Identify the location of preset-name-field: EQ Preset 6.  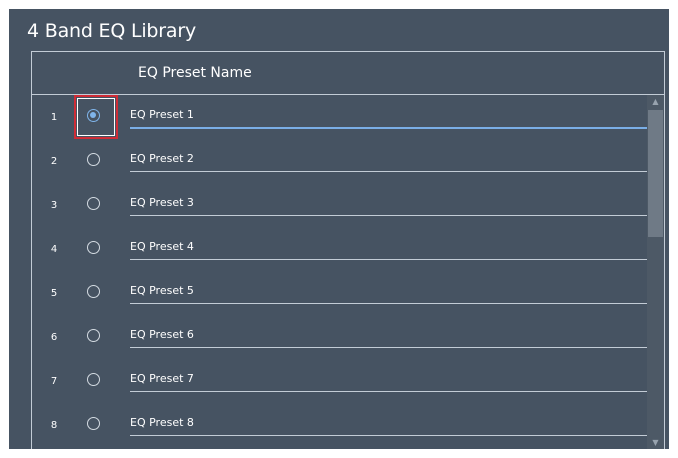
(389, 338).